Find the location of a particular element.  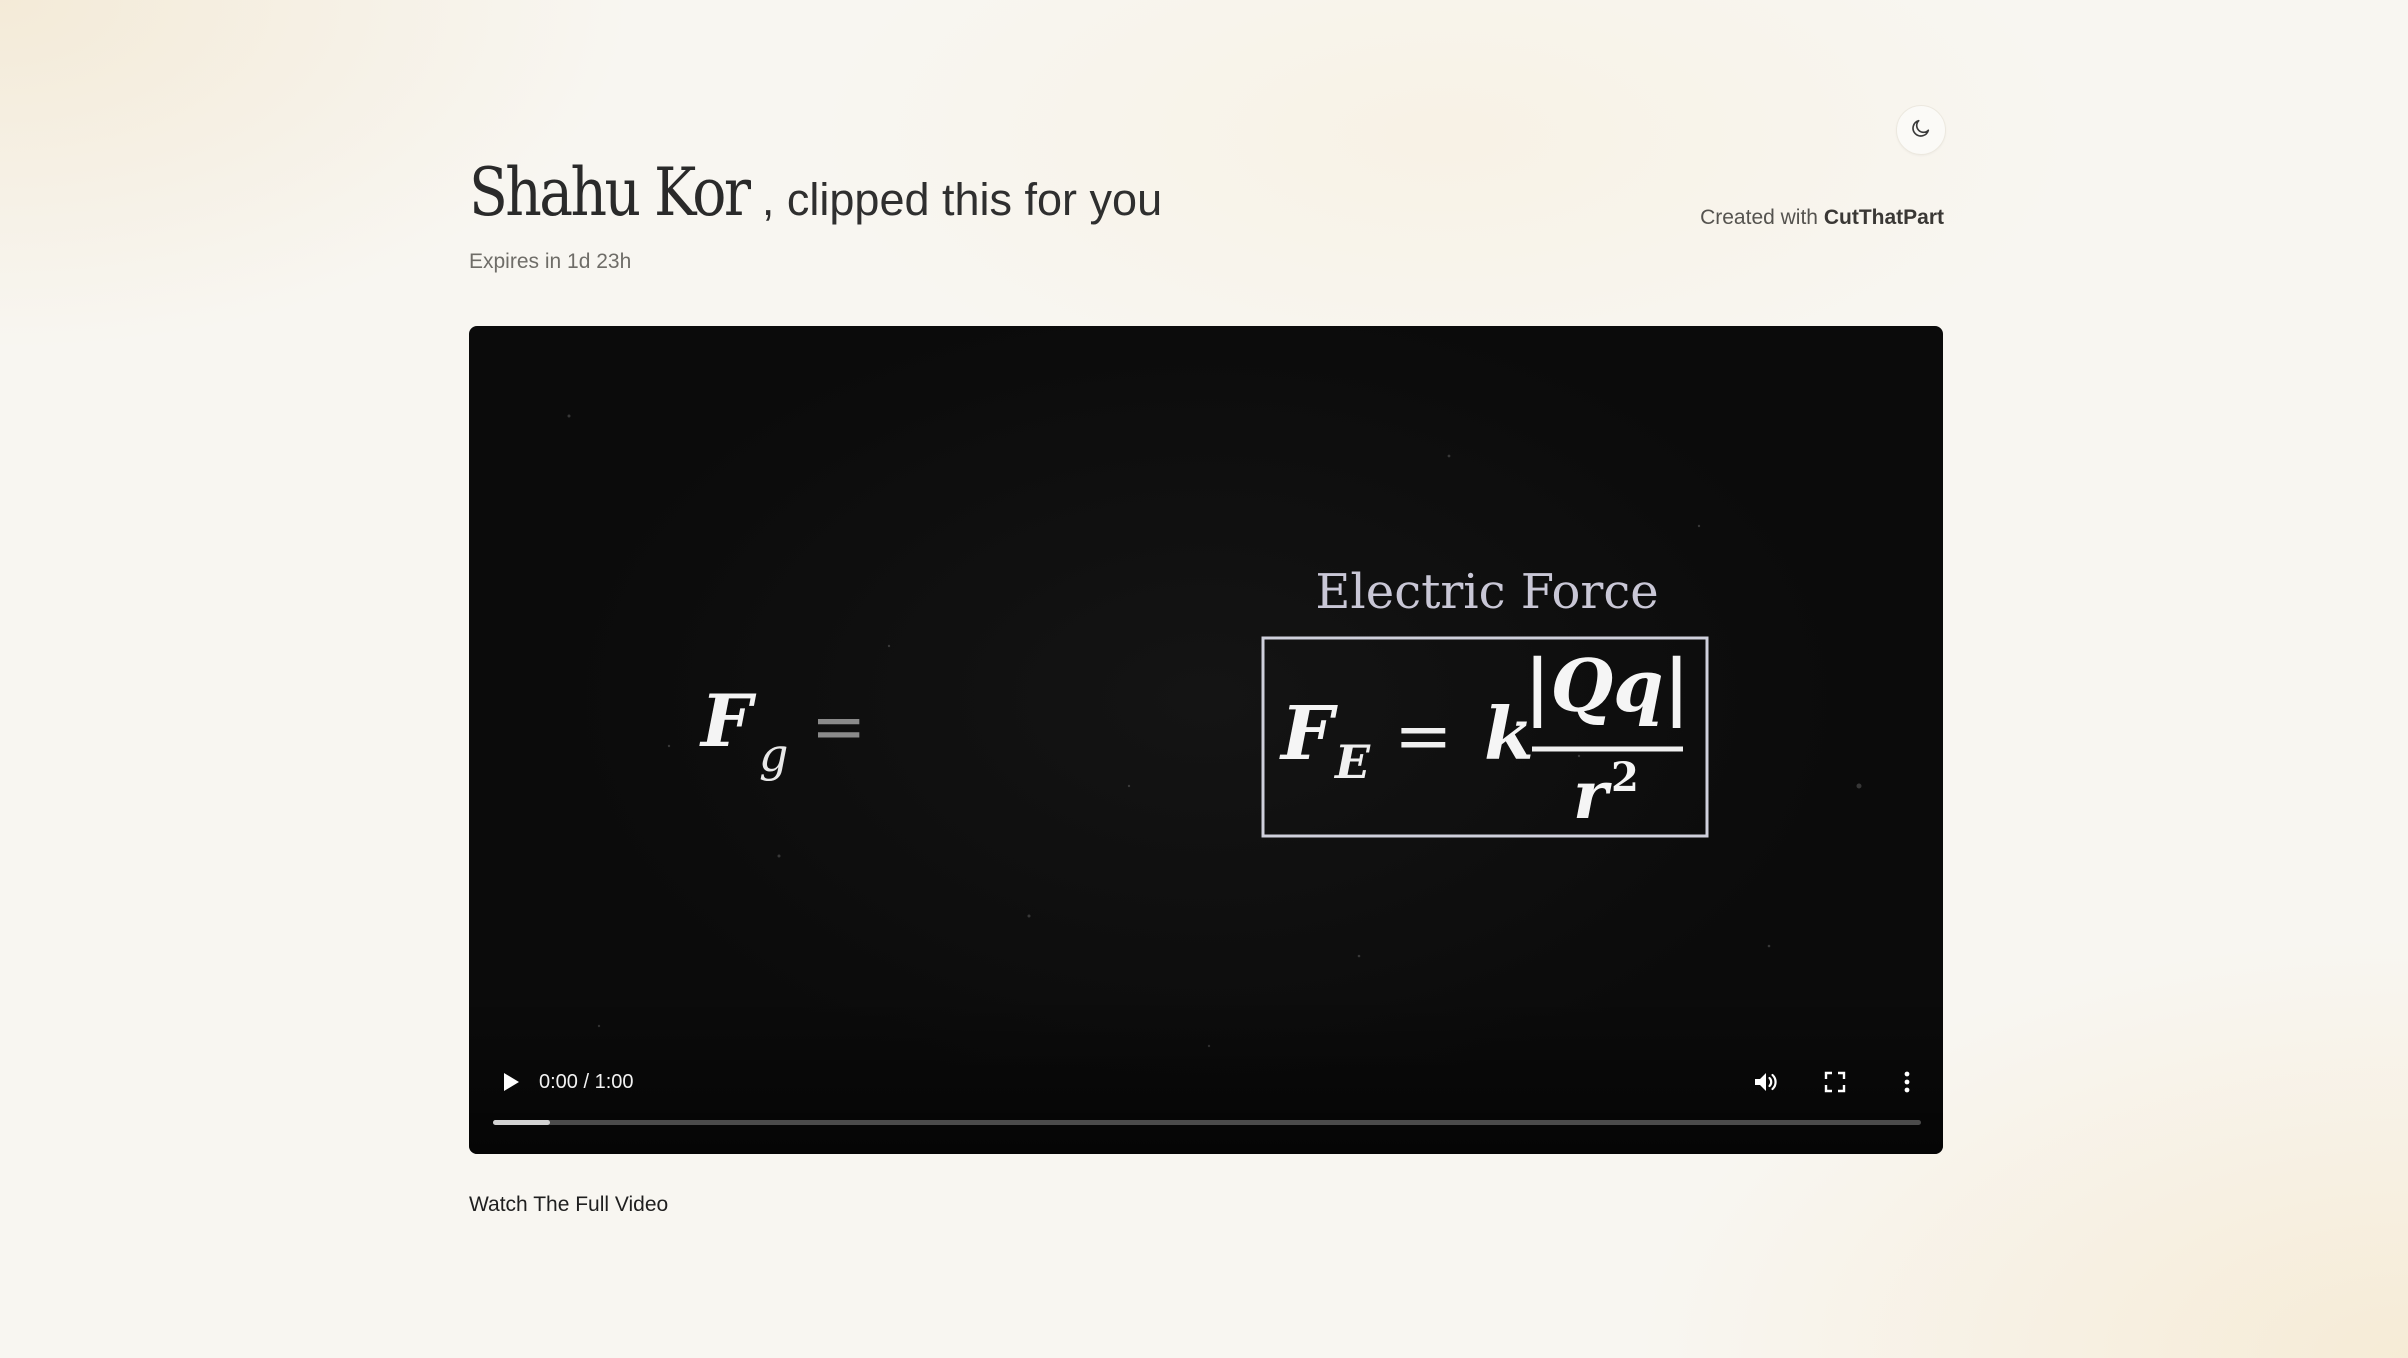

volume-icon is located at coordinates (1765, 1084).